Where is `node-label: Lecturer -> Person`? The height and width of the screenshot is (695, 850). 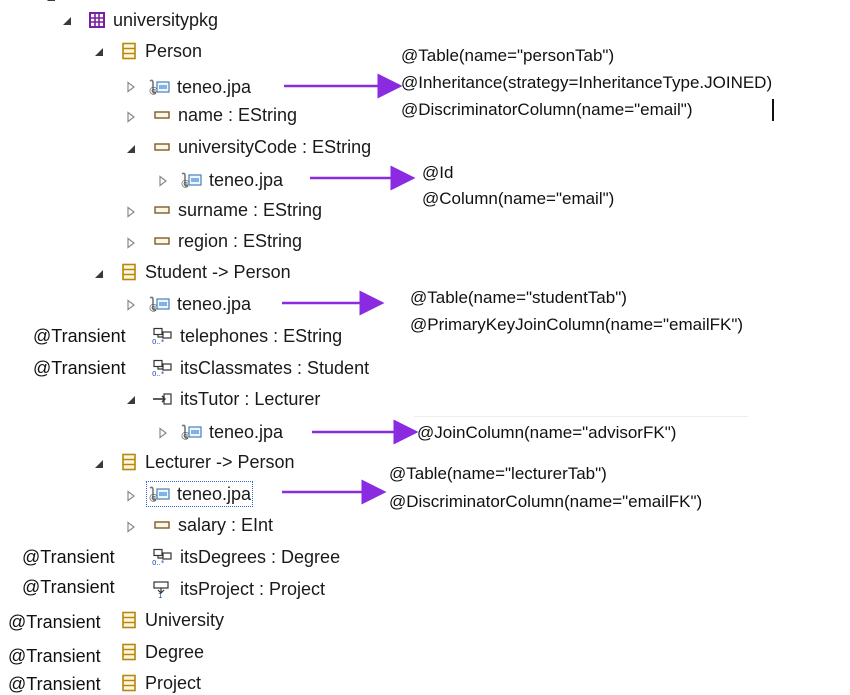 node-label: Lecturer -> Person is located at coordinates (220, 462).